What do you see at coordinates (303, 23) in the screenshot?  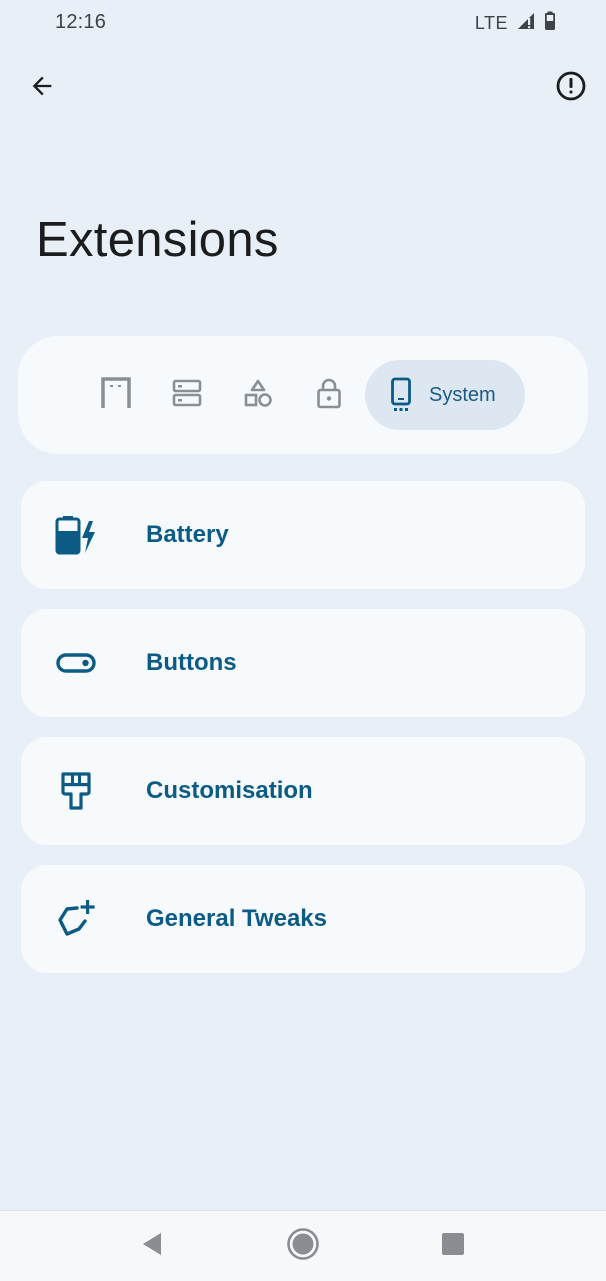 I see `status-bar: 12:16 LTE` at bounding box center [303, 23].